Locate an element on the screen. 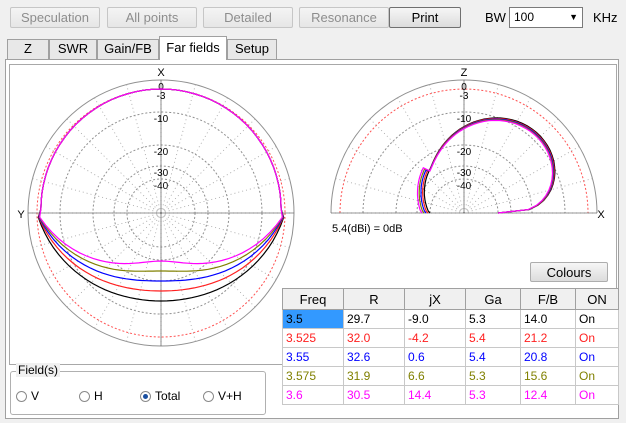 Image resolution: width=626 pixels, height=423 pixels. table-cell: 3.525 is located at coordinates (313, 338).